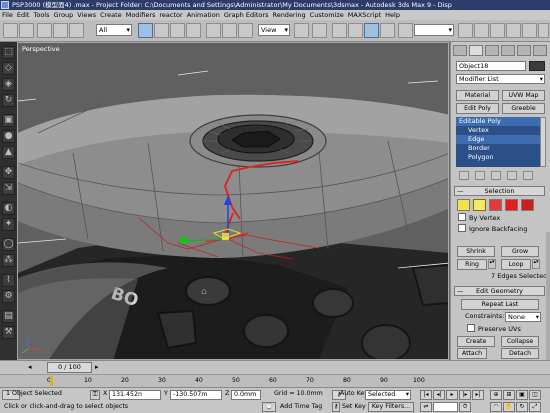  Describe the element at coordinates (529, 30) in the screenshot. I see `material-editor-icon` at that location.